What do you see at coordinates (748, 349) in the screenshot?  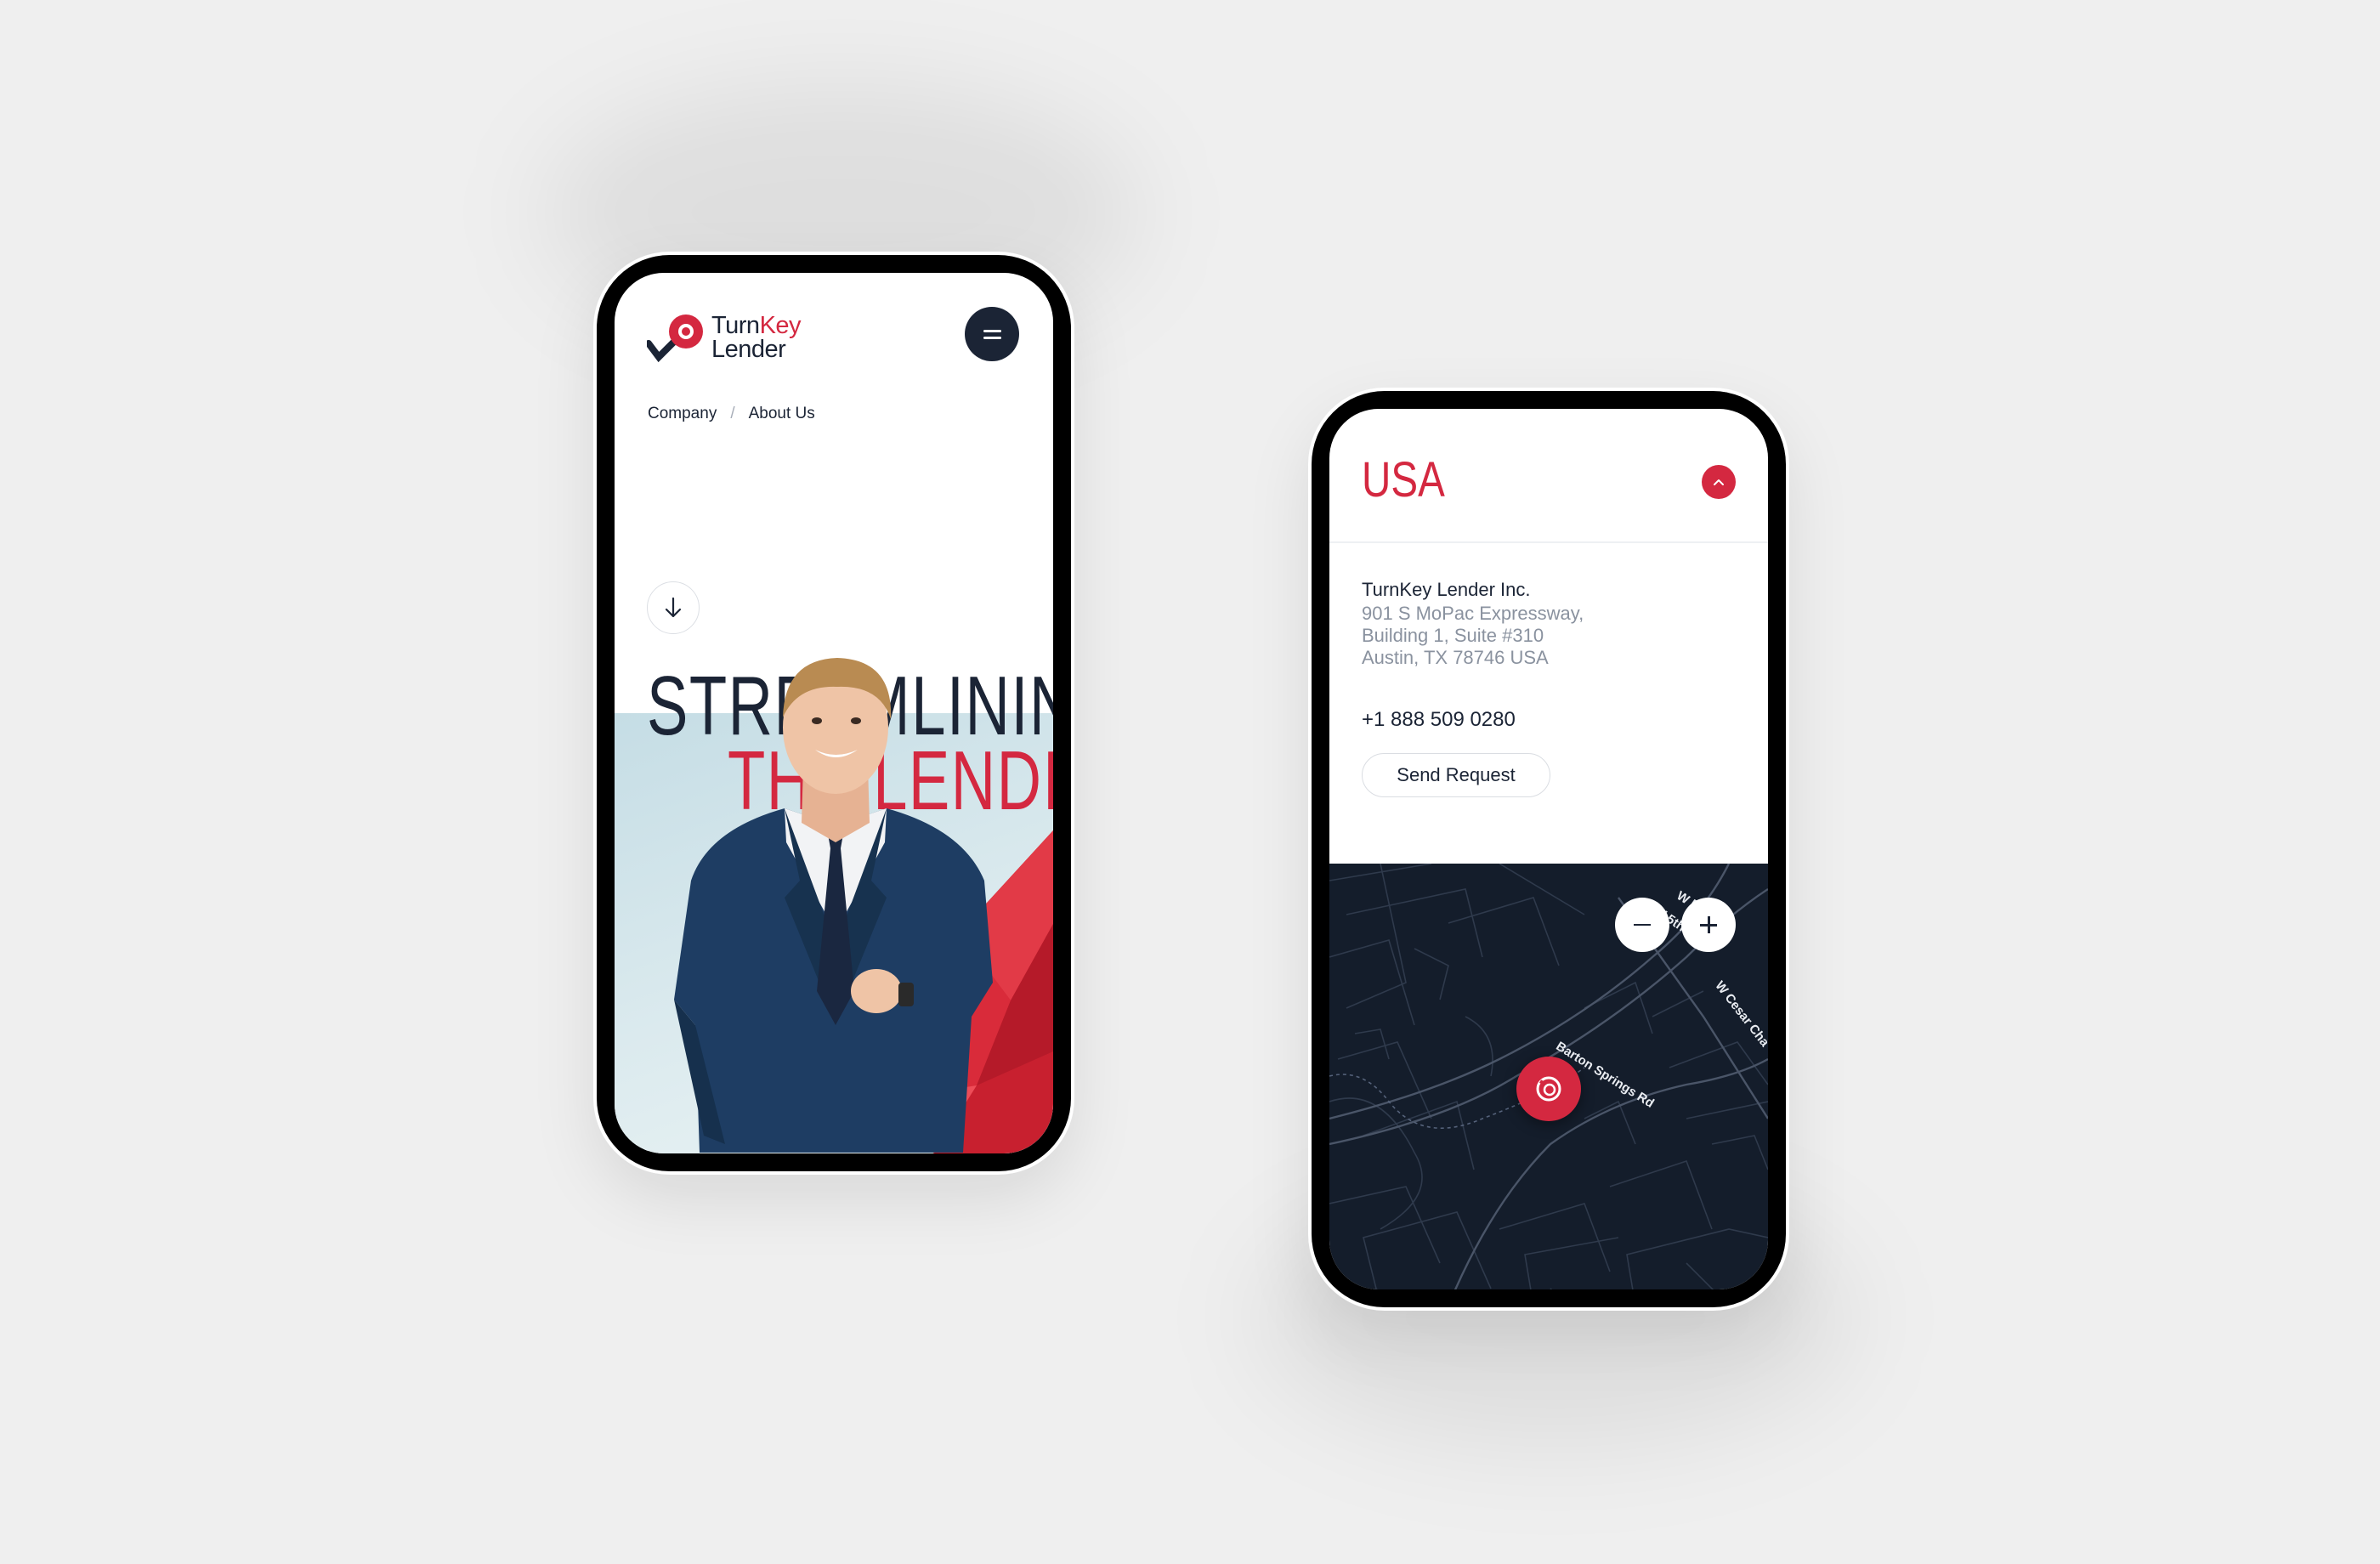 I see `logo-word-lender: Lender` at bounding box center [748, 349].